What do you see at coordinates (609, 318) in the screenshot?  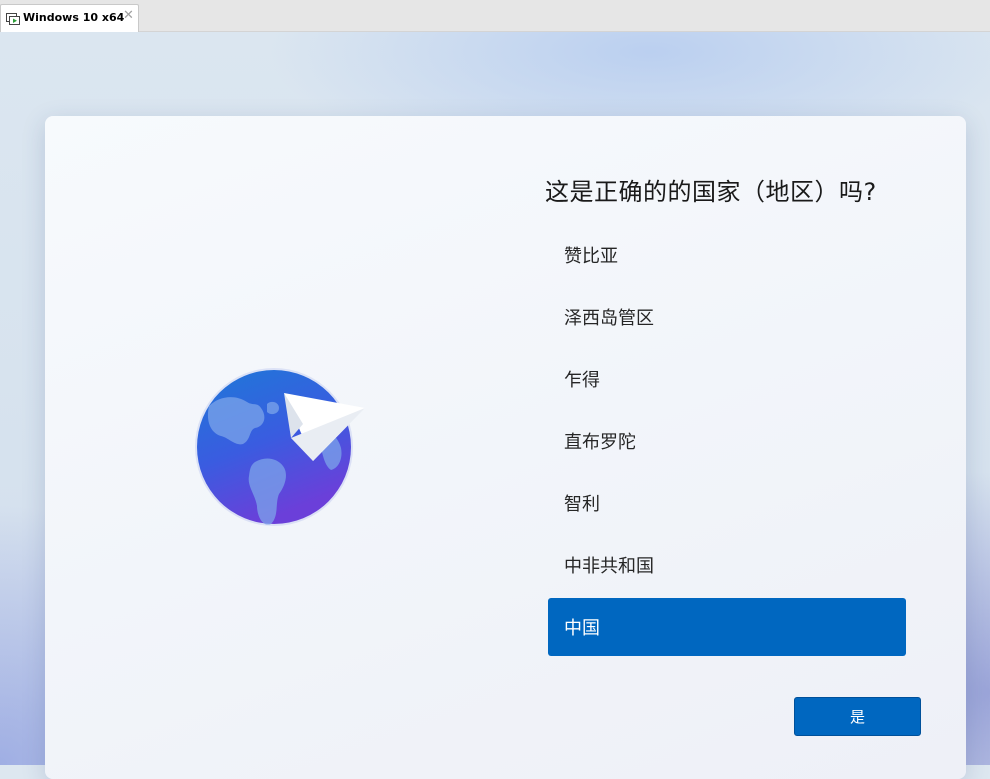 I see `region-item-label: 泽西岛管区` at bounding box center [609, 318].